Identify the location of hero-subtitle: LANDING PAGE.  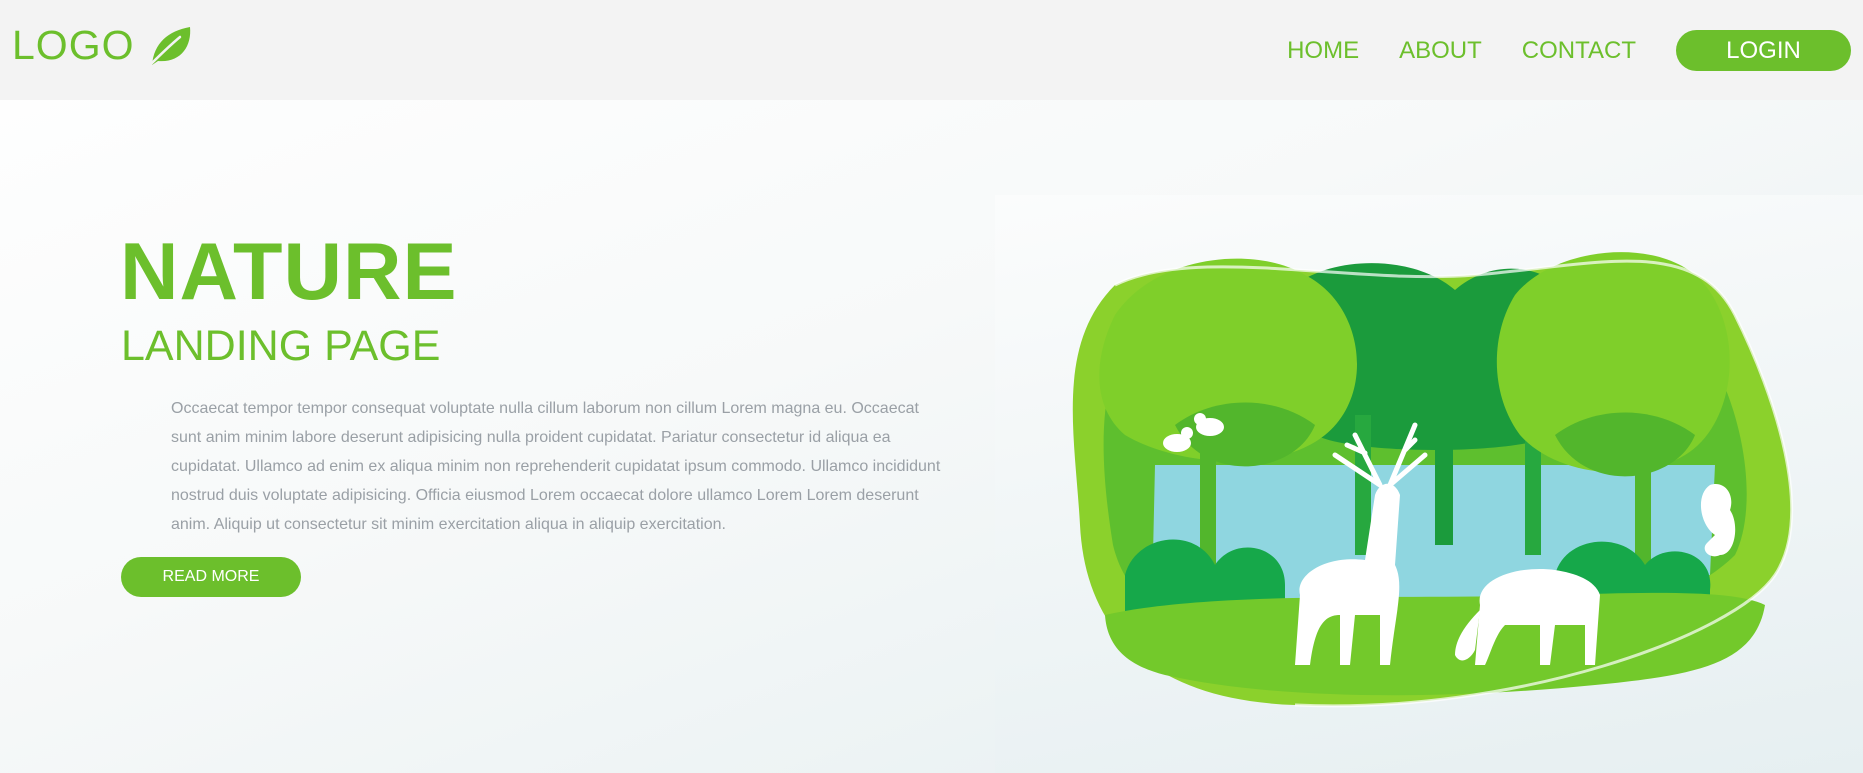
(281, 346).